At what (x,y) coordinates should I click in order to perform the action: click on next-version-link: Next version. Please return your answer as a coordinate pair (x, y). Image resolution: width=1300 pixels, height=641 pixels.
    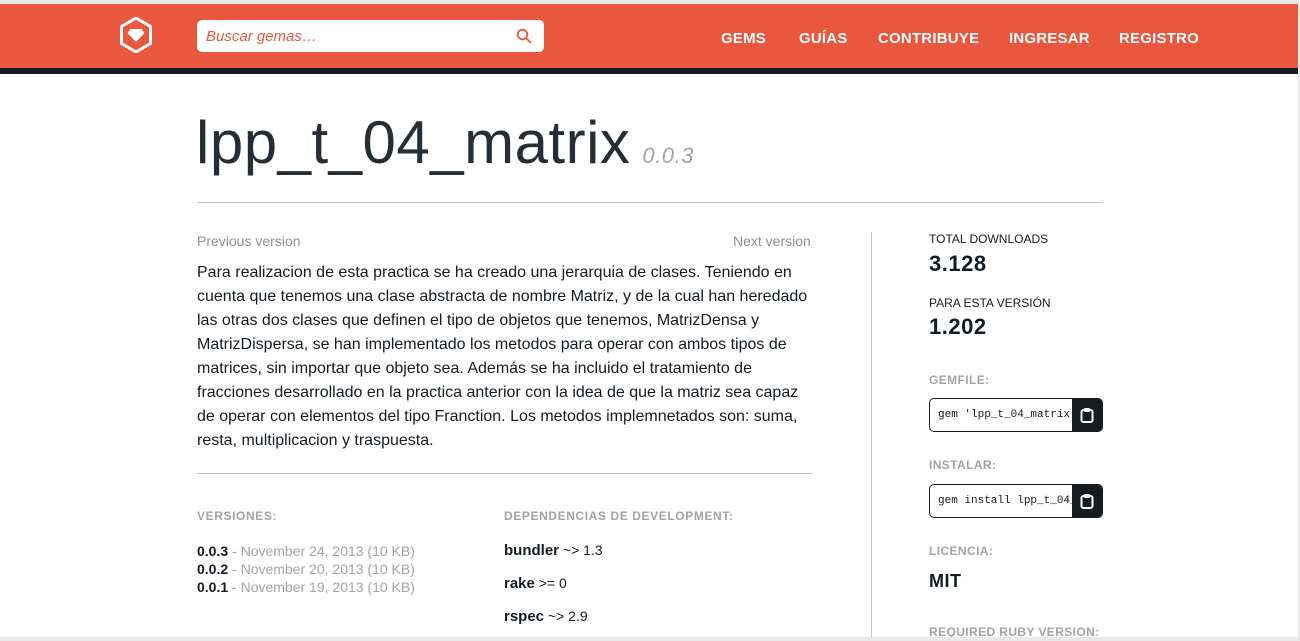
    Looking at the image, I should click on (772, 241).